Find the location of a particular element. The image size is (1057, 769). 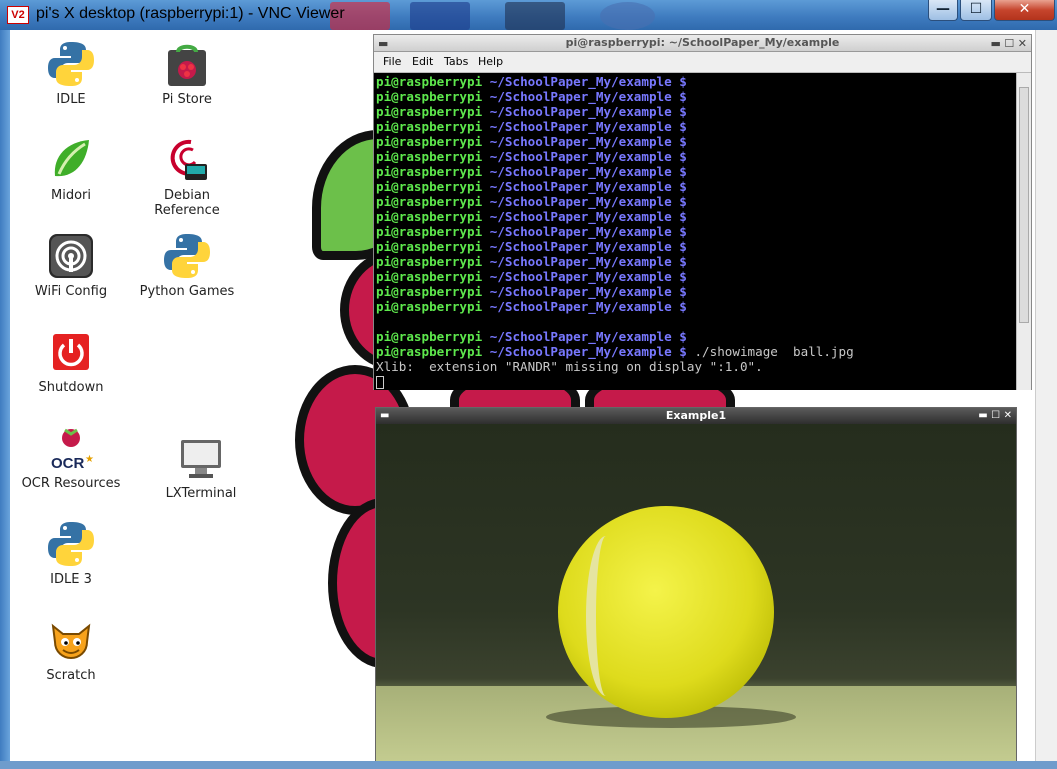

window-left-border is located at coordinates (5, 399).